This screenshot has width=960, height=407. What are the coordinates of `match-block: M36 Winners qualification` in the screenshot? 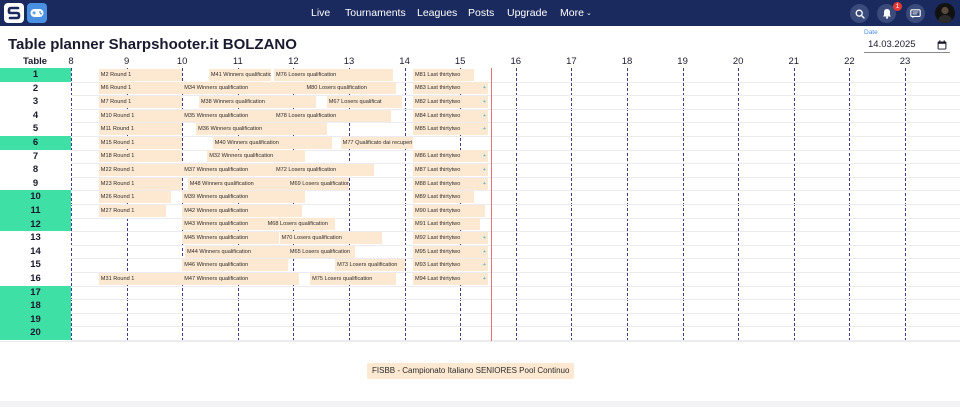 It's located at (261, 129).